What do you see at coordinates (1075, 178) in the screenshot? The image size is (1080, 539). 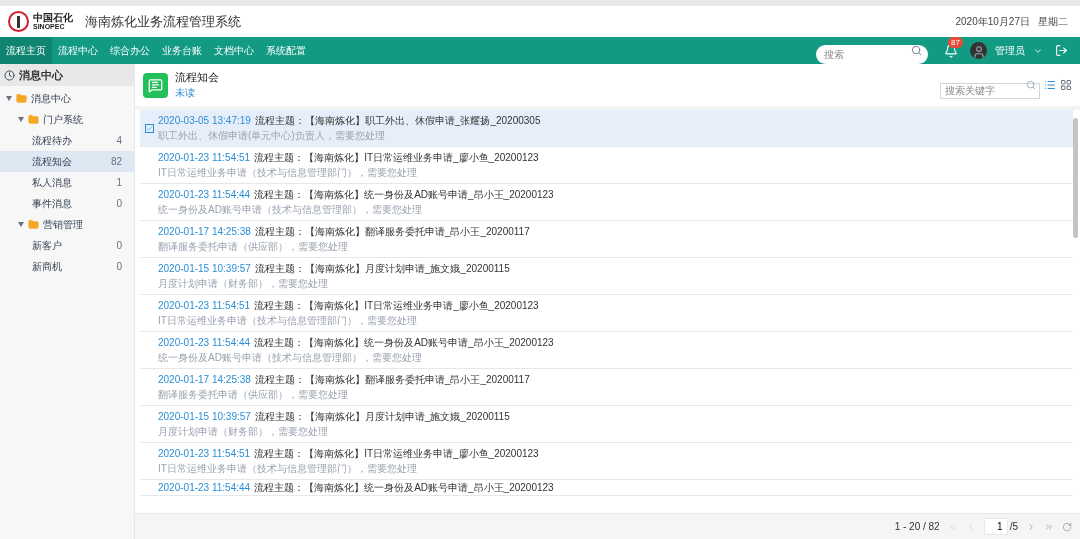 I see `scrollbar` at bounding box center [1075, 178].